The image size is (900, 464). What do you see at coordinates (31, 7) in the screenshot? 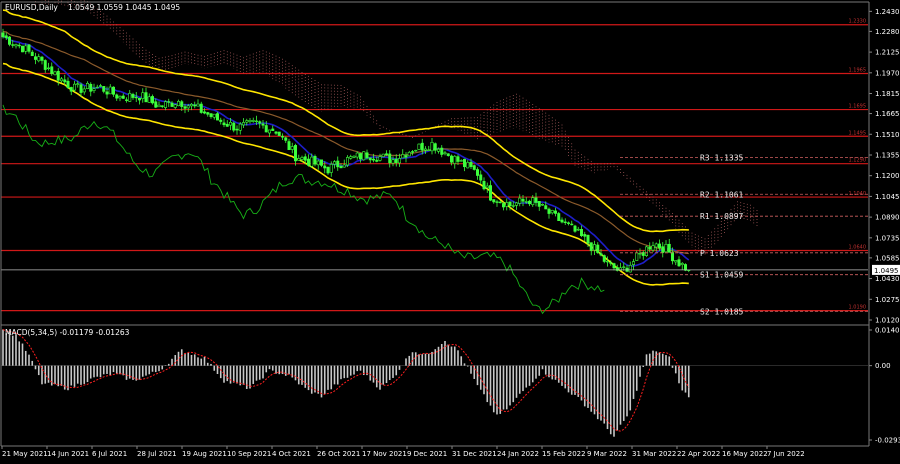
I see `main-chart-title: EURUSD,Daily` at bounding box center [31, 7].